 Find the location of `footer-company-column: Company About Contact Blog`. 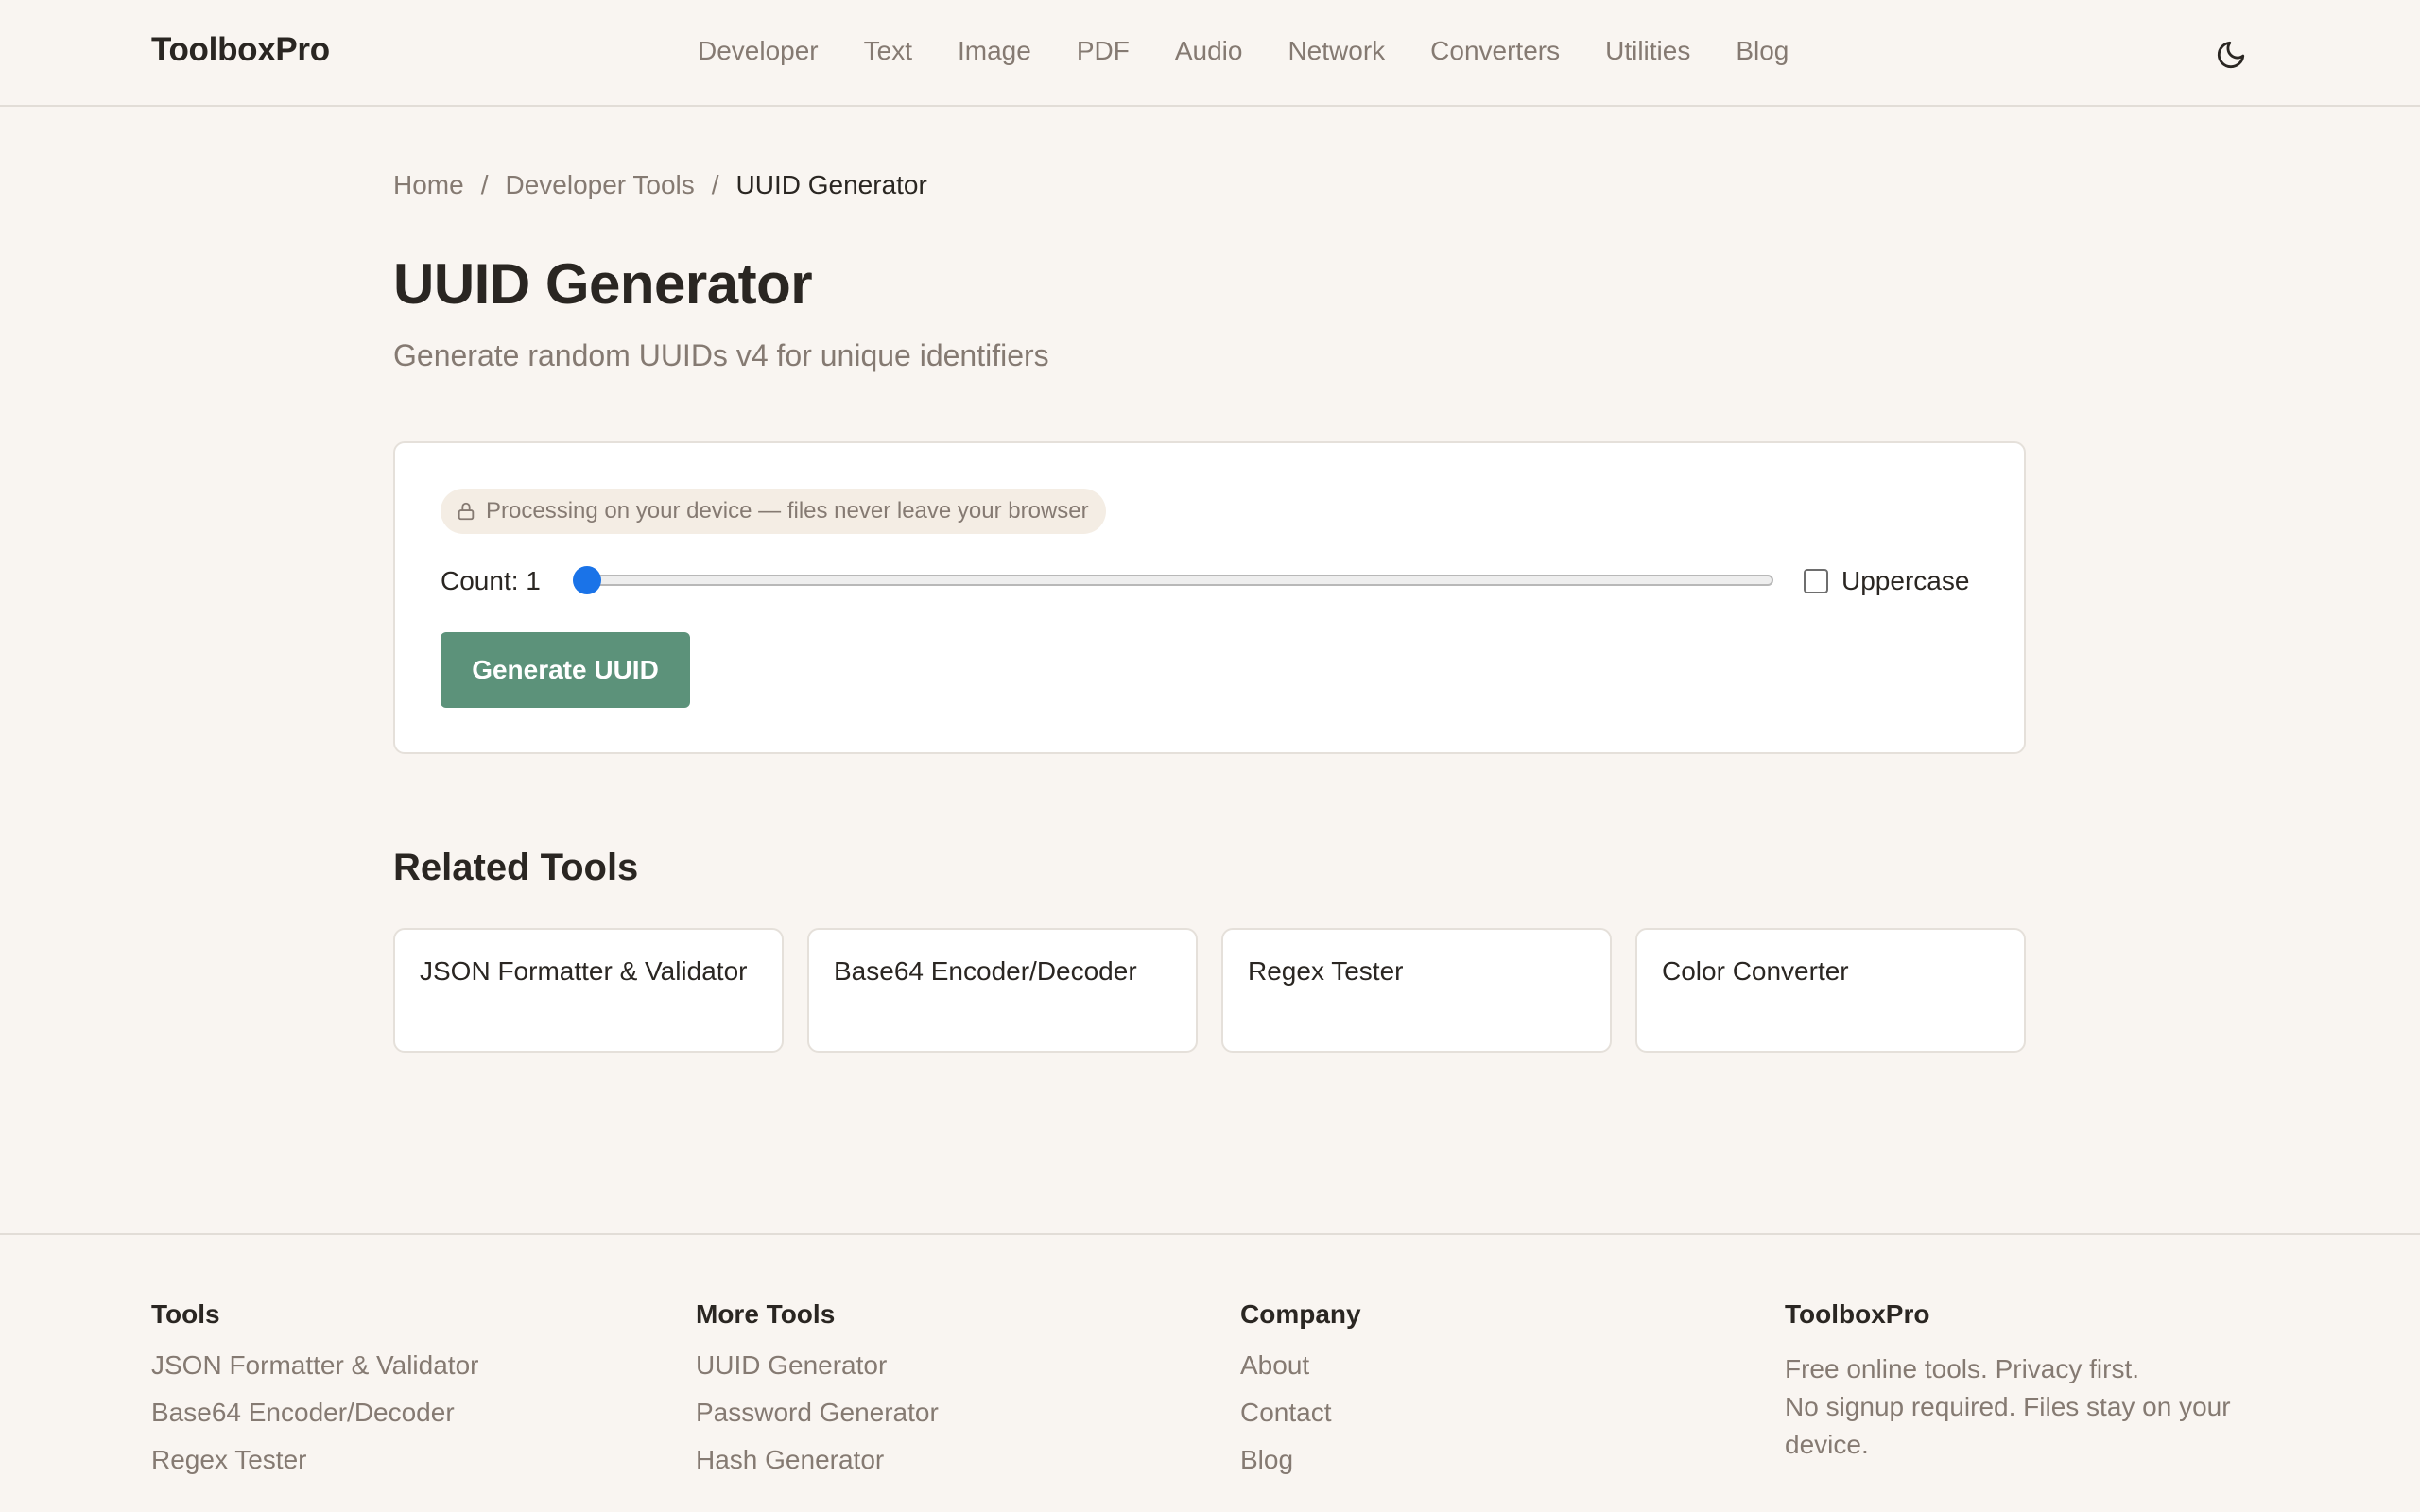

footer-company-column: Company About Contact Blog is located at coordinates (1300, 1395).